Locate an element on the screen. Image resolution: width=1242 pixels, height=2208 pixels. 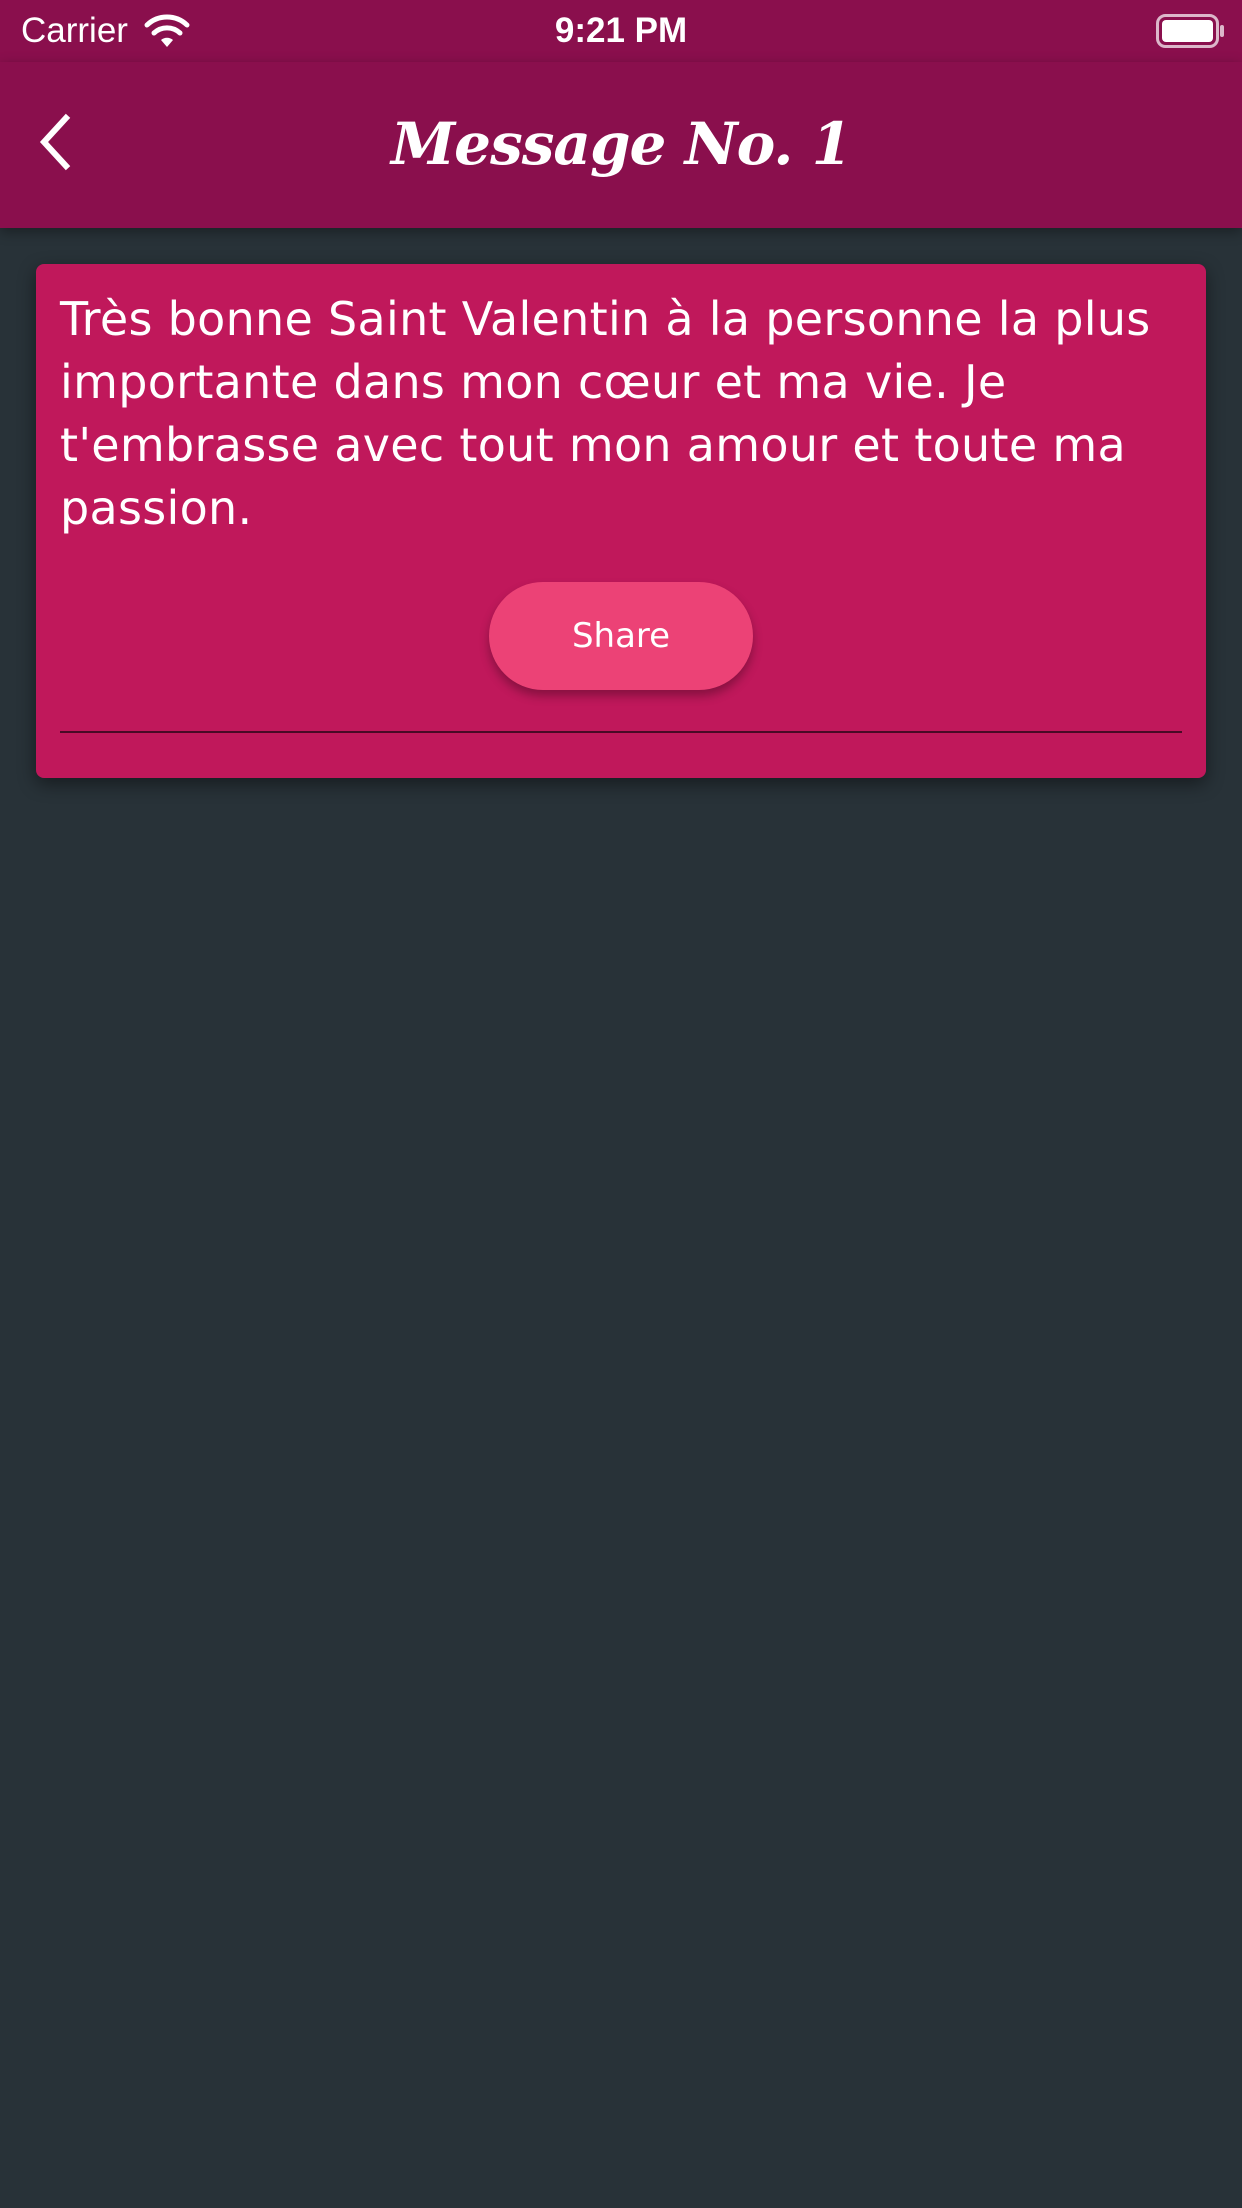
status-bar: Carrier 9:21 PM is located at coordinates (621, 31).